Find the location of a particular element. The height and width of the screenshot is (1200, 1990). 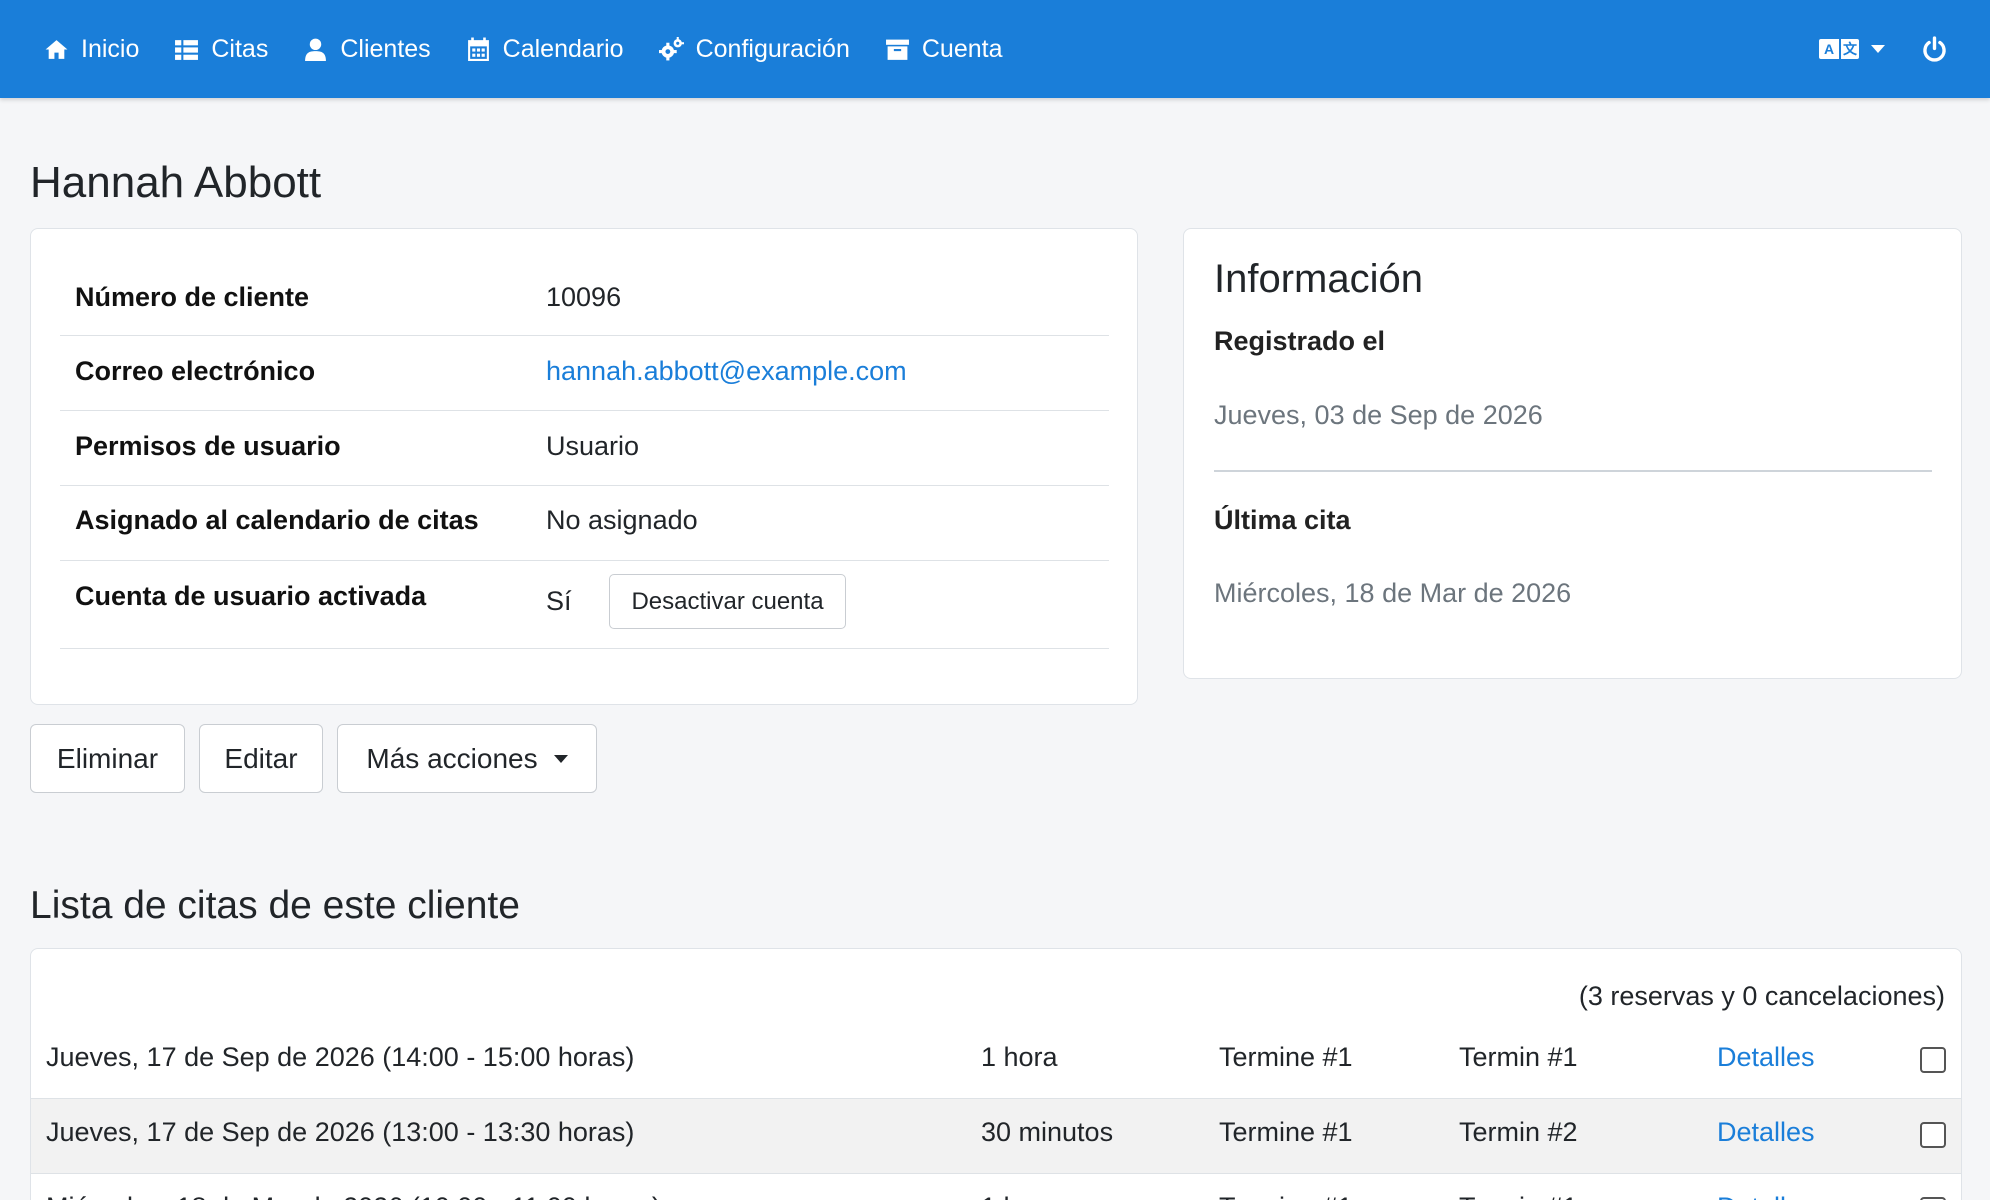

nav-item-cuenta: Cuenta is located at coordinates (944, 49).